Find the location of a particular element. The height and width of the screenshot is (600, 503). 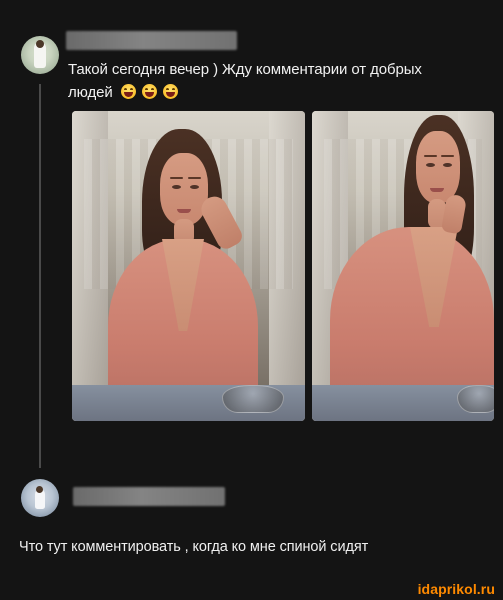

post-caption-line-2: людей is located at coordinates (90, 92).